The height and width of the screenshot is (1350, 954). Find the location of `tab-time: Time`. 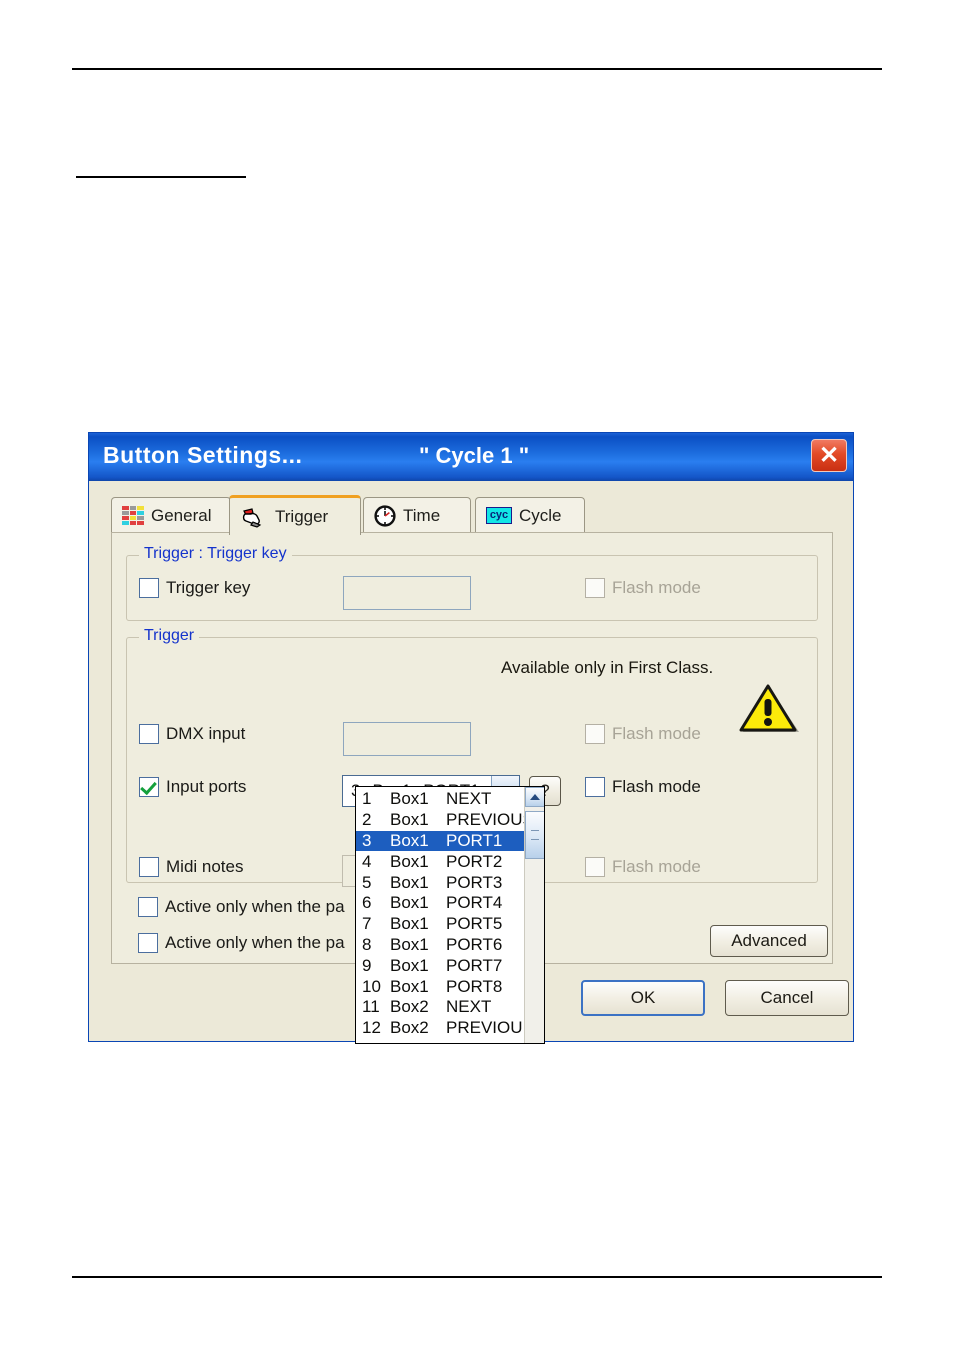

tab-time: Time is located at coordinates (417, 515).